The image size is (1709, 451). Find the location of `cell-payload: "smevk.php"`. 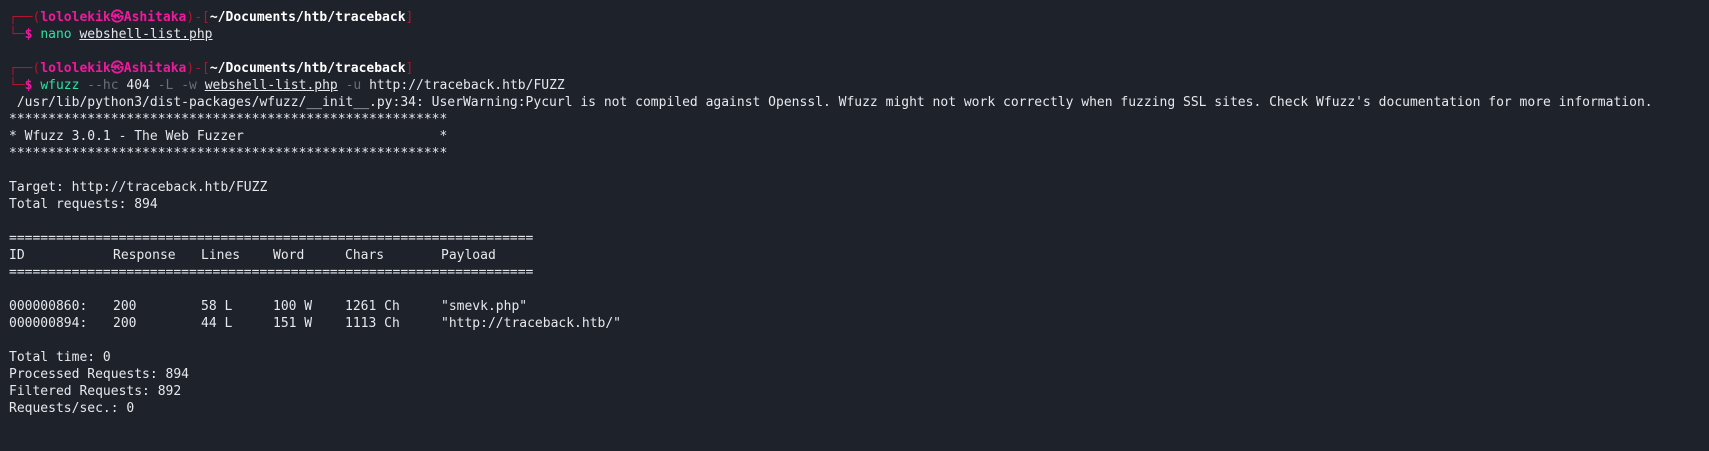

cell-payload: "smevk.php" is located at coordinates (484, 306).